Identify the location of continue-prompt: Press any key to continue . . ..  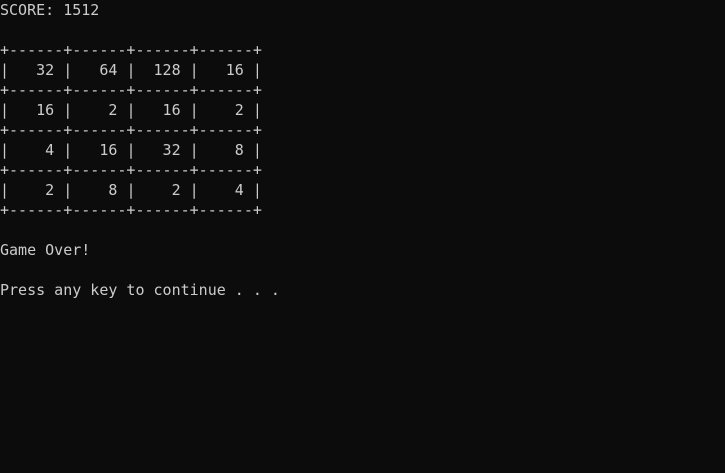
(140, 290).